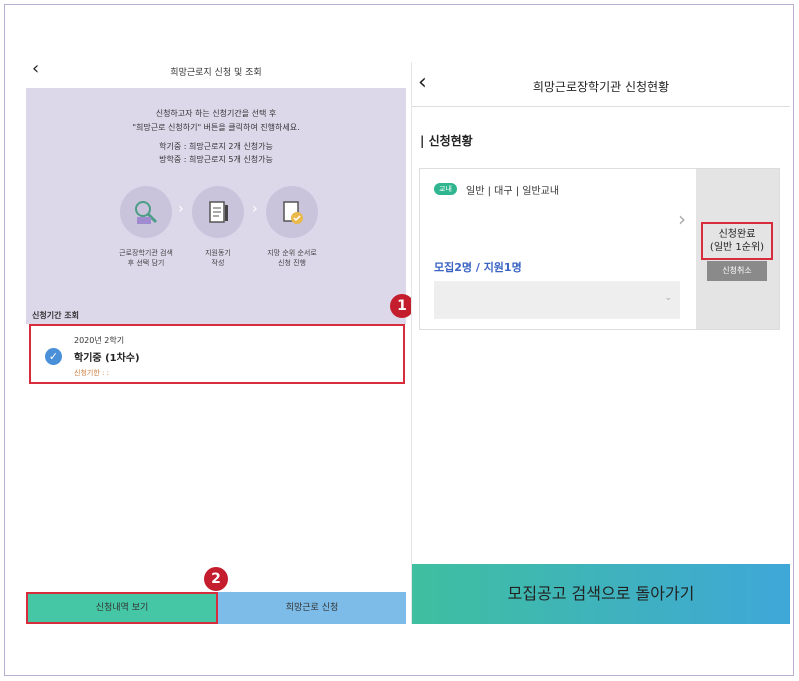  I want to click on status-line: 신청완료, so click(737, 234).